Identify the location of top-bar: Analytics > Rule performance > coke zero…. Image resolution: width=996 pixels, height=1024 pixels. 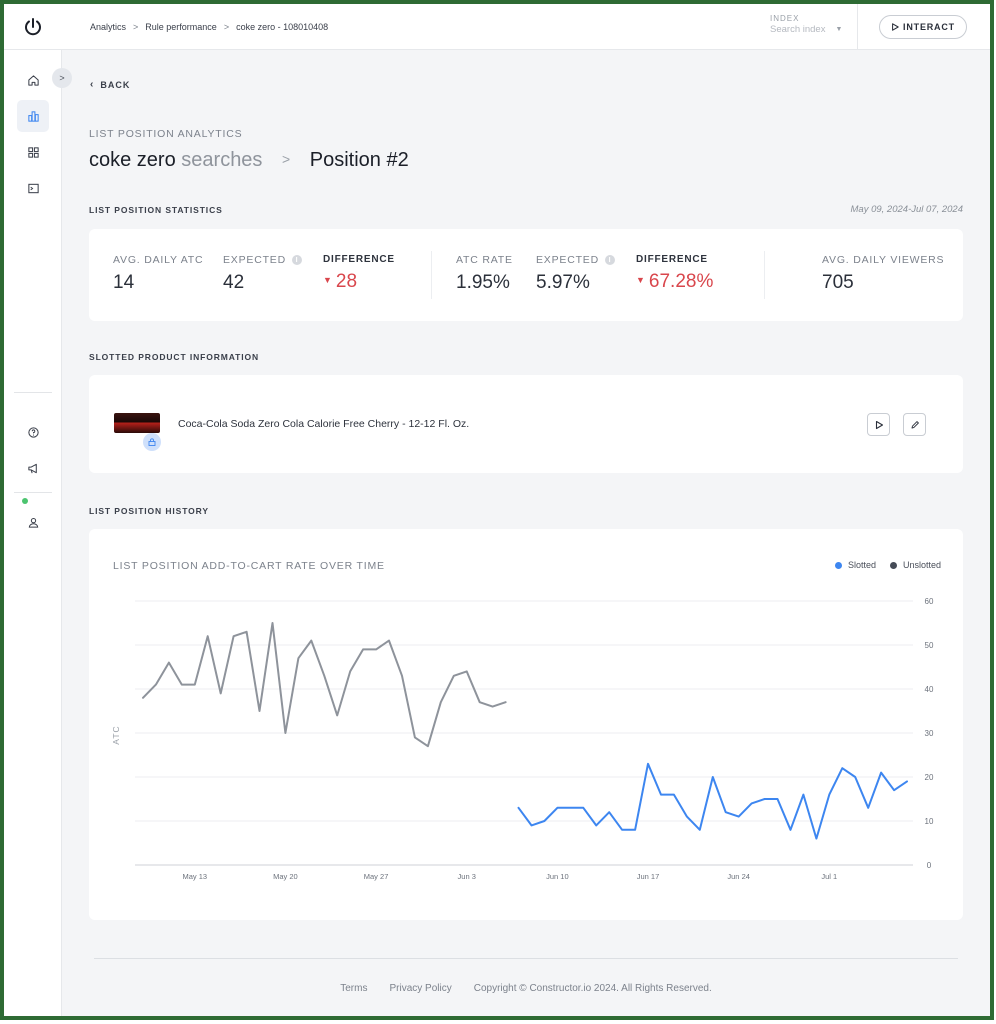
(497, 27).